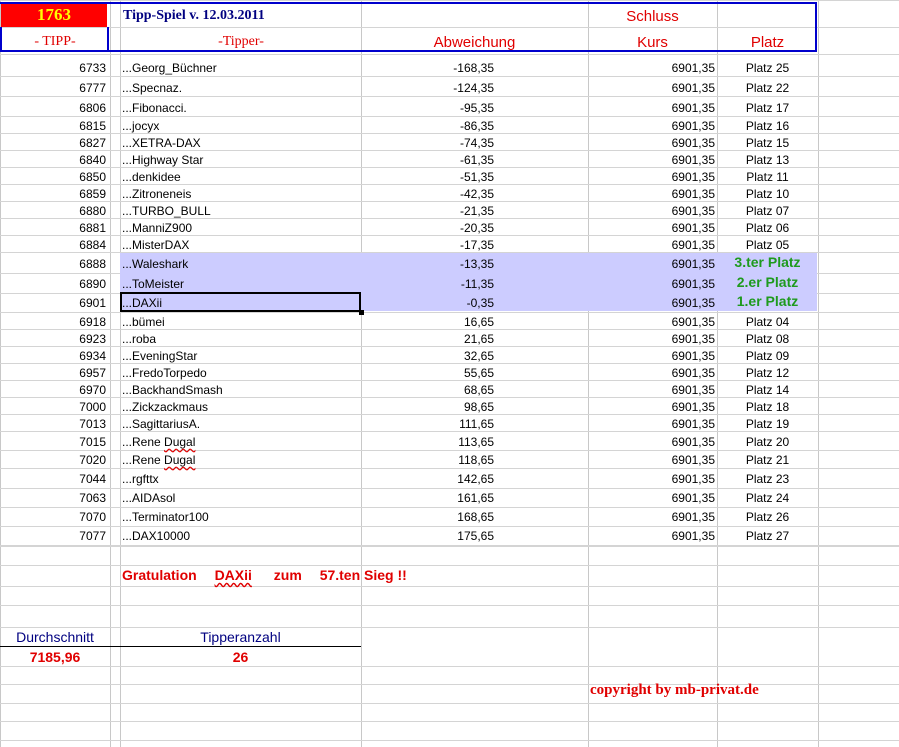 Image resolution: width=899 pixels, height=747 pixels. Describe the element at coordinates (767, 211) in the screenshot. I see `platz-cell: Platz 07` at that location.